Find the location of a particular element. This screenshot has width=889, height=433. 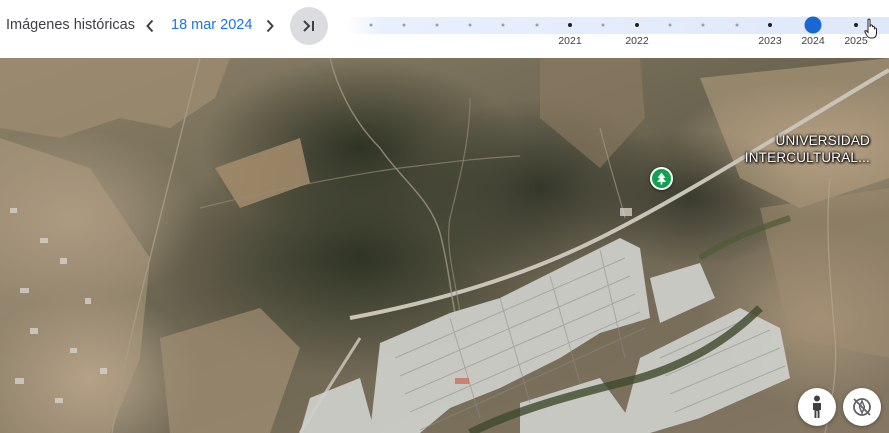

timeline-year-label: 2022 is located at coordinates (637, 41).